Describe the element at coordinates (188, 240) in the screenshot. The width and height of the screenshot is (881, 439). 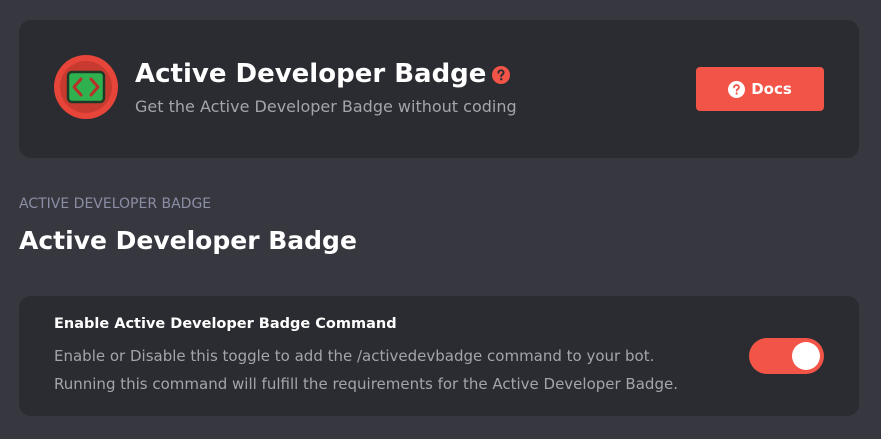
I see `section-title: Active Developer Badge` at that location.